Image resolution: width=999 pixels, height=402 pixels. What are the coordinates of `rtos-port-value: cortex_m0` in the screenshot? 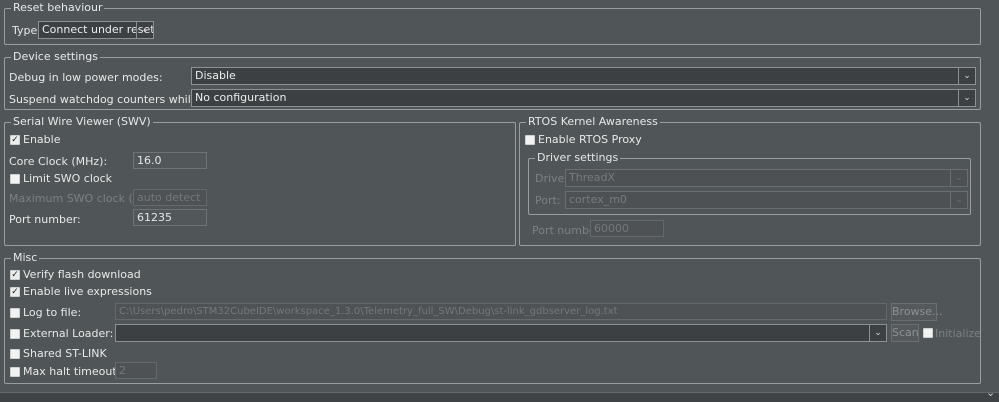 It's located at (598, 199).